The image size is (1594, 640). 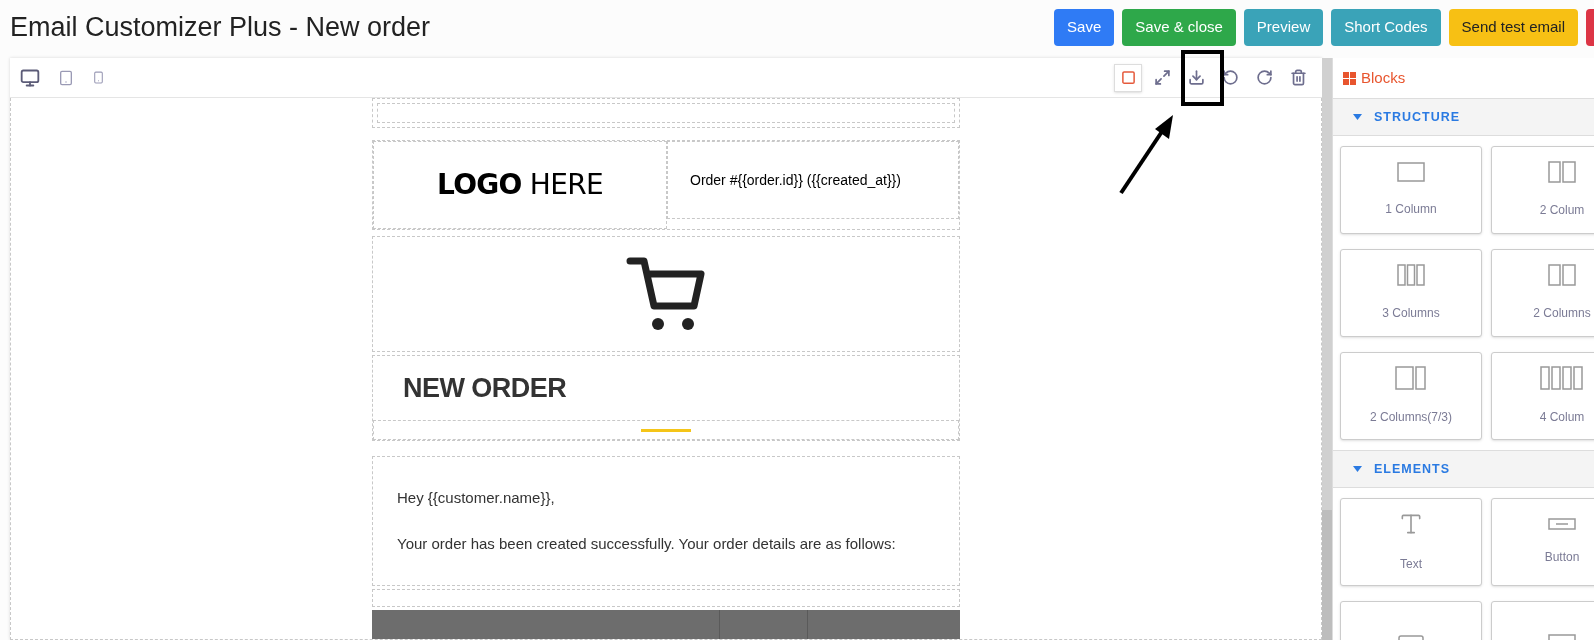 I want to click on four-column-icon, so click(x=1562, y=378).